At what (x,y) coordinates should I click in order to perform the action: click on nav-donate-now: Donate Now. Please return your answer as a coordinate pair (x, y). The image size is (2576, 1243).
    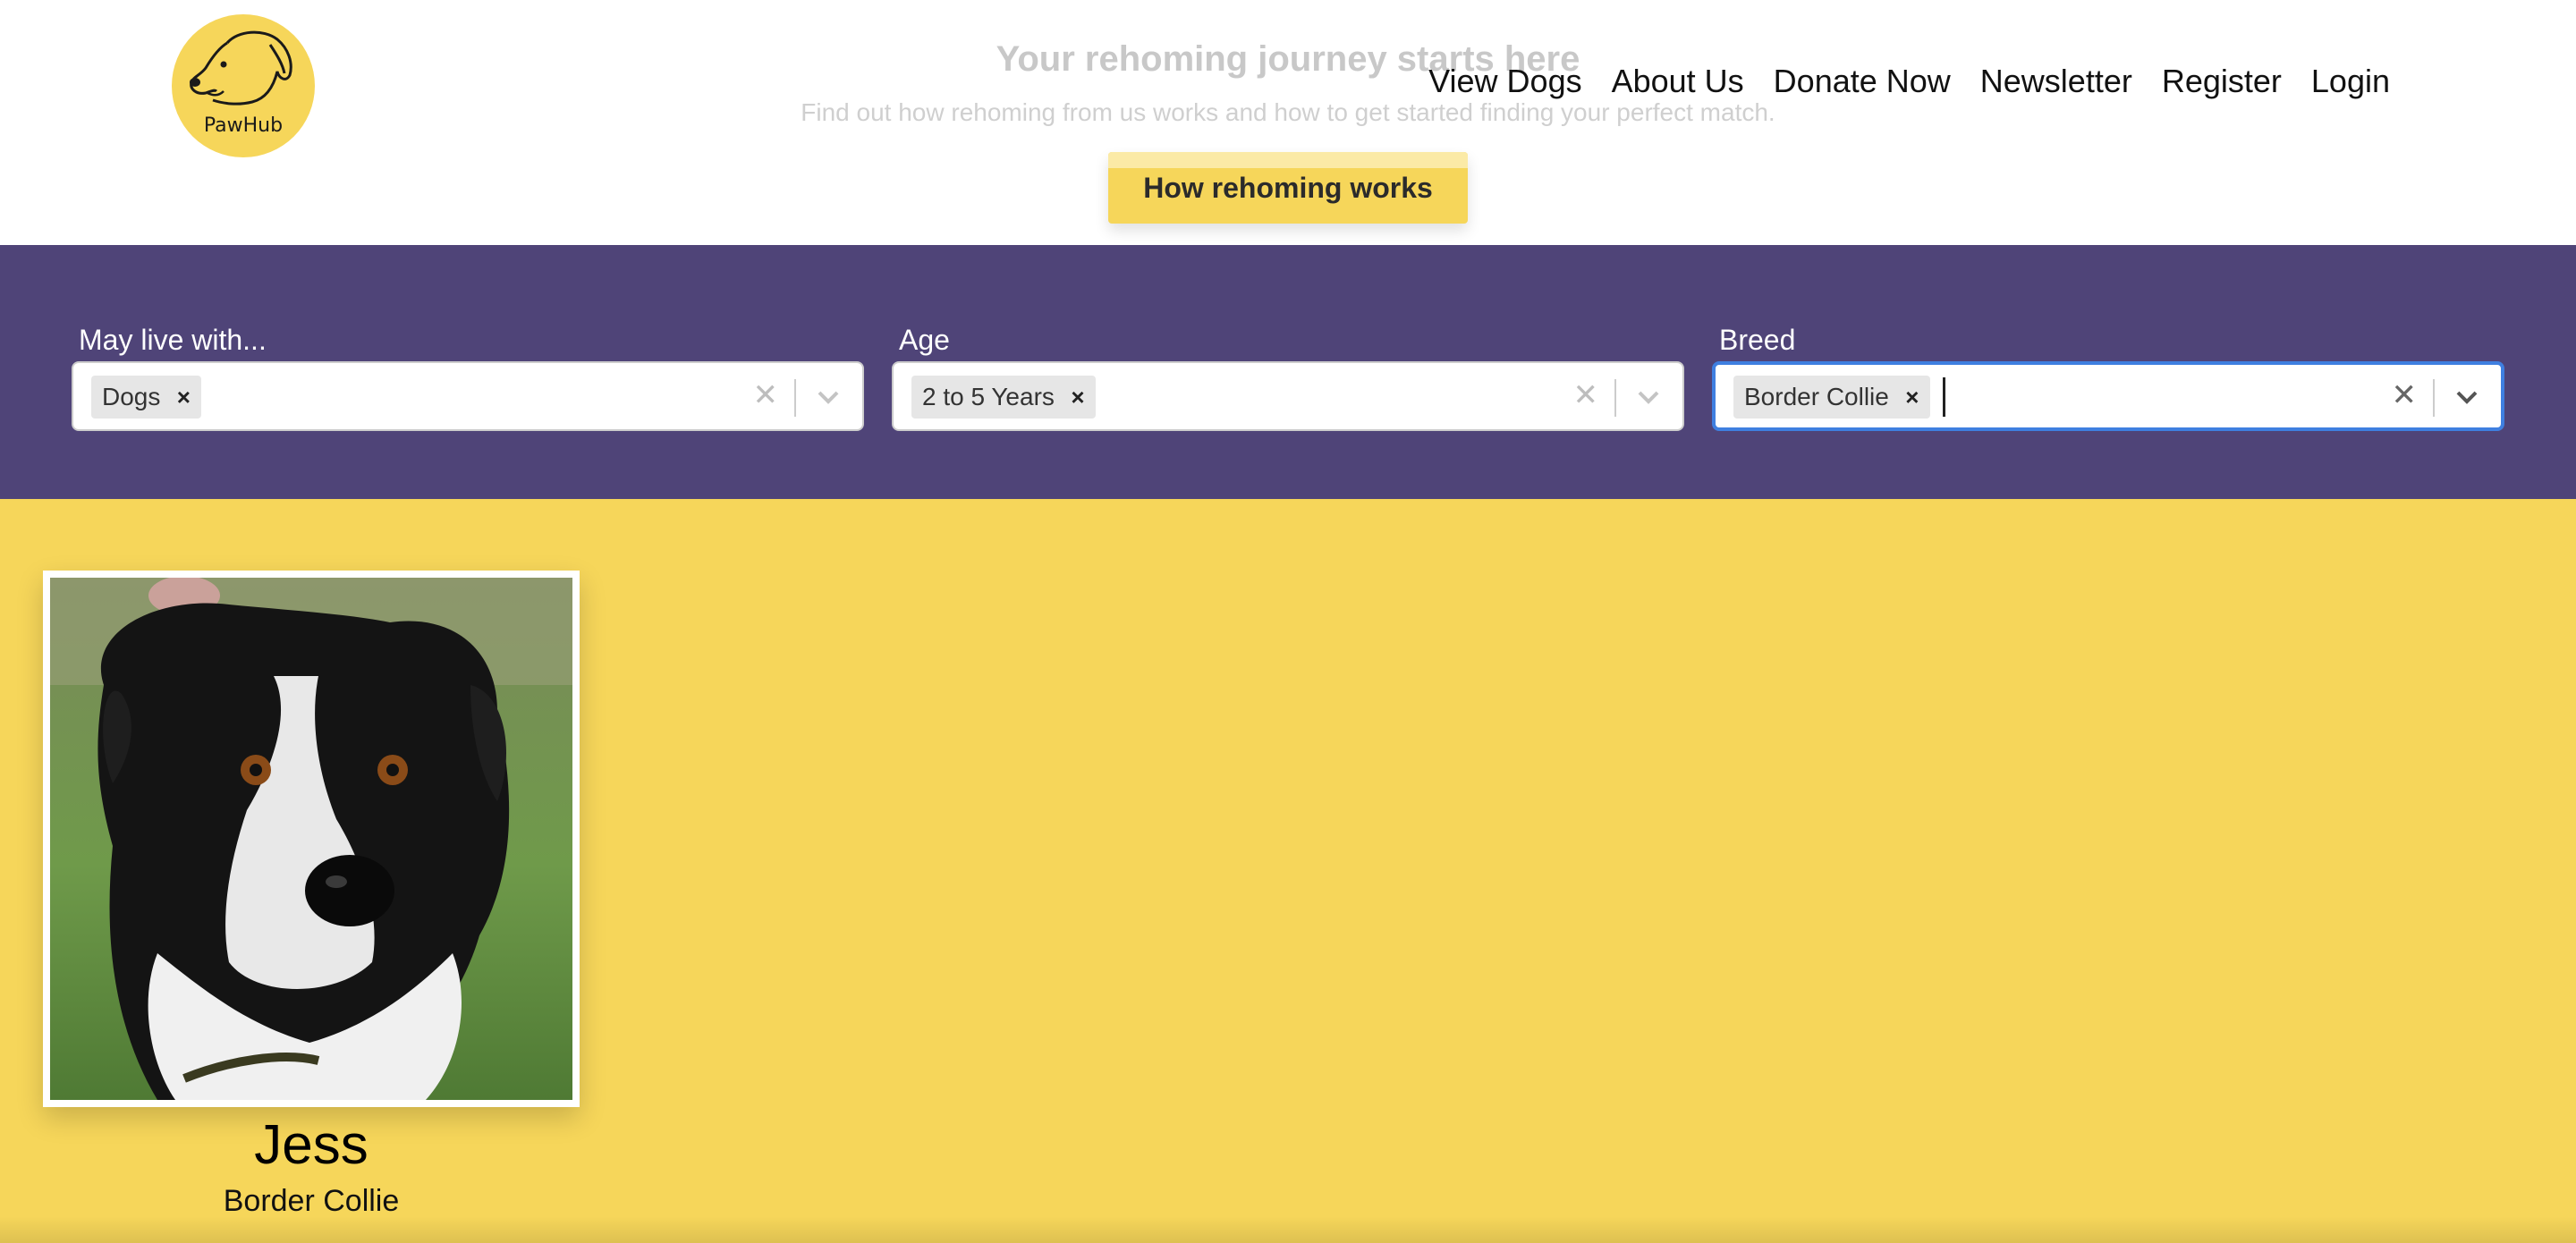
    Looking at the image, I should click on (1862, 81).